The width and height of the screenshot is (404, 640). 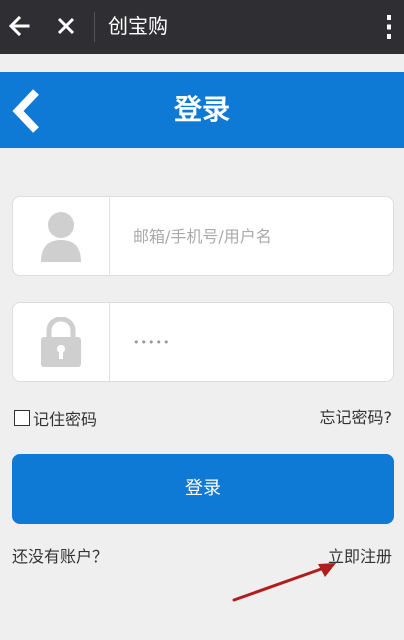 I want to click on remember-password: 记住密码, so click(x=55, y=418).